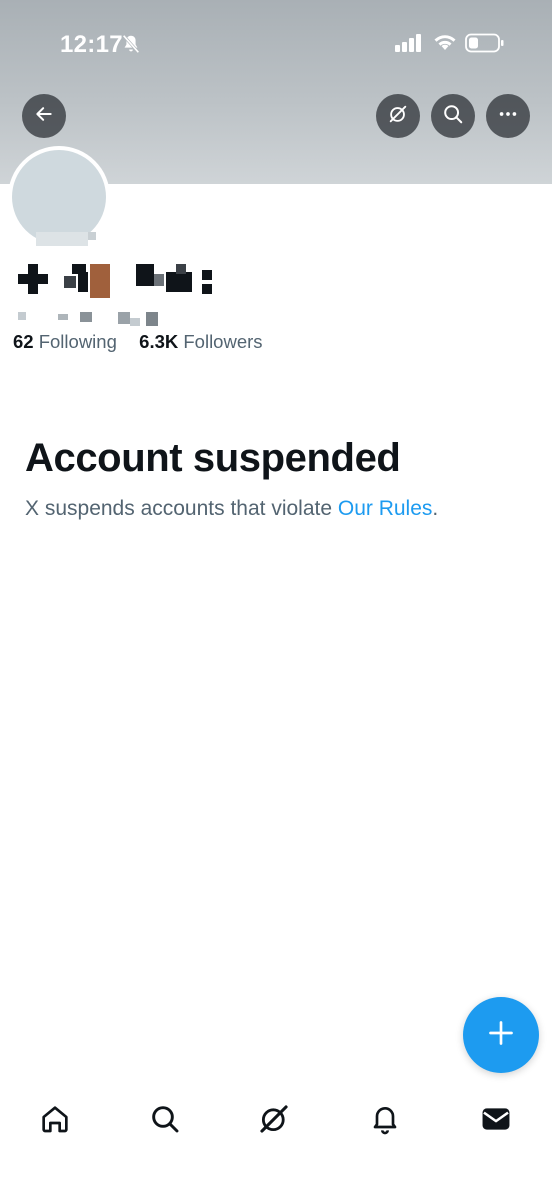  I want to click on nav-messages, so click(496, 1121).